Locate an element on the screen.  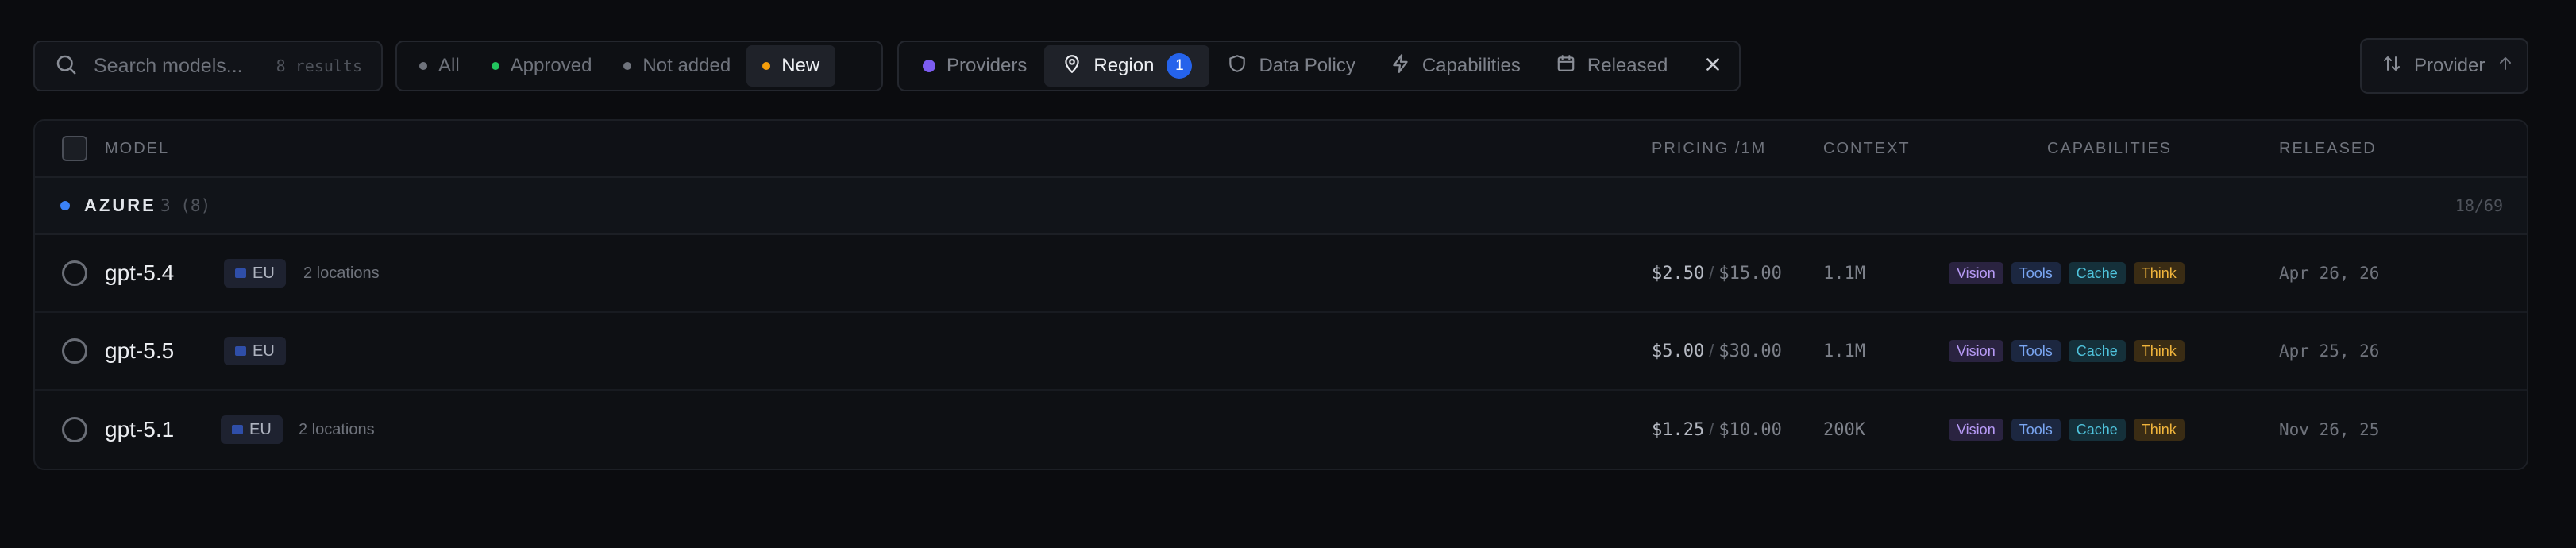
group-count: 3 (8) is located at coordinates (185, 205).